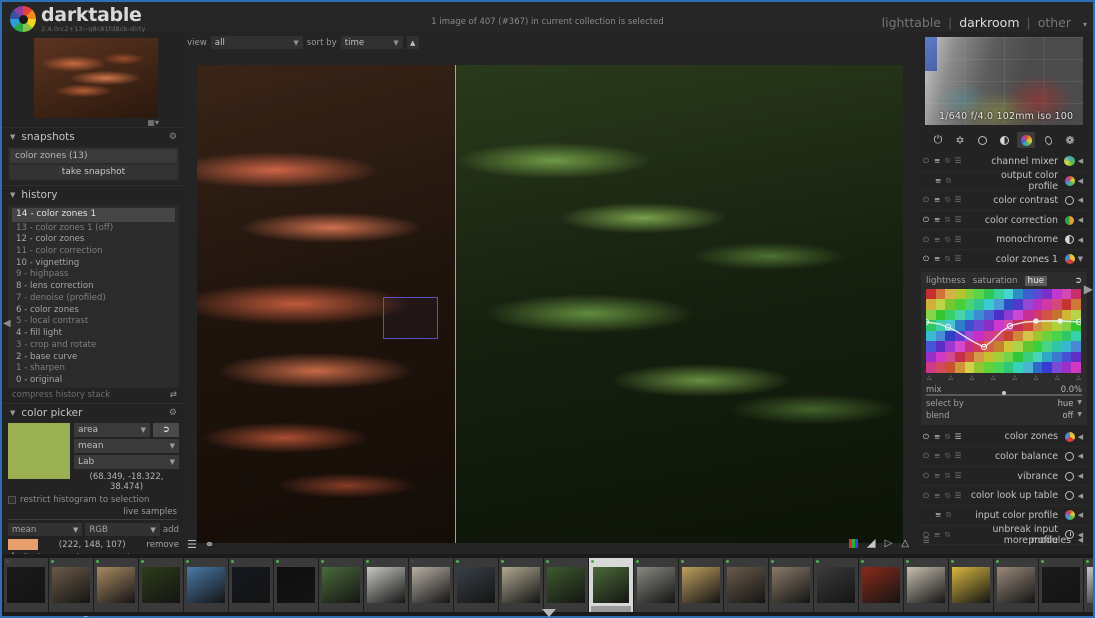  What do you see at coordinates (1004, 260) in the screenshot?
I see `module-color-zones-1: ⏻ ≡ ⍉ ☰ color zones 1 ▼` at bounding box center [1004, 260].